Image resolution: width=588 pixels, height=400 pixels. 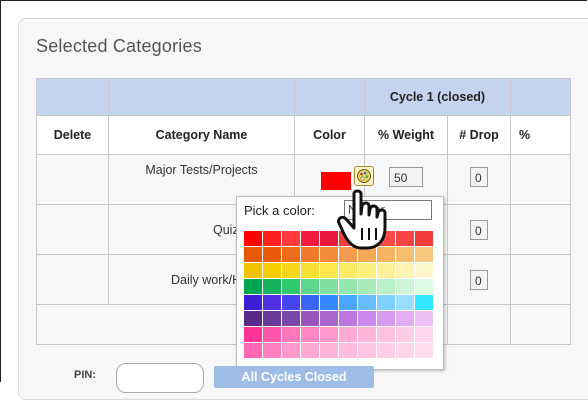 I want to click on column-header-color: Color, so click(x=329, y=135).